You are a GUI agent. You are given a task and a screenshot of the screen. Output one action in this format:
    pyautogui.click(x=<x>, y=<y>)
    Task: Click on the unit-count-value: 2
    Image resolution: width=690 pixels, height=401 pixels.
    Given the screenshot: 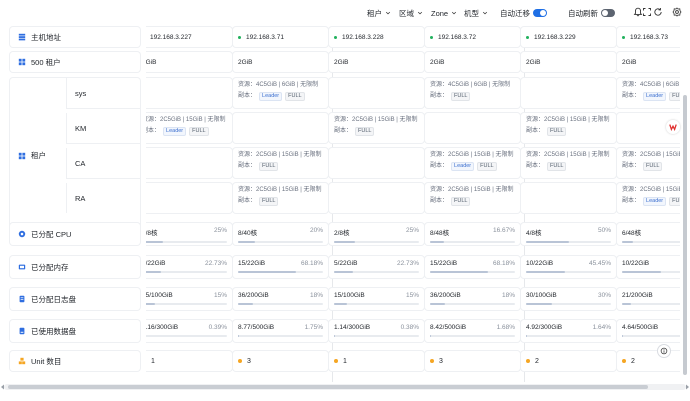 What is the action you would take?
    pyautogui.click(x=633, y=361)
    